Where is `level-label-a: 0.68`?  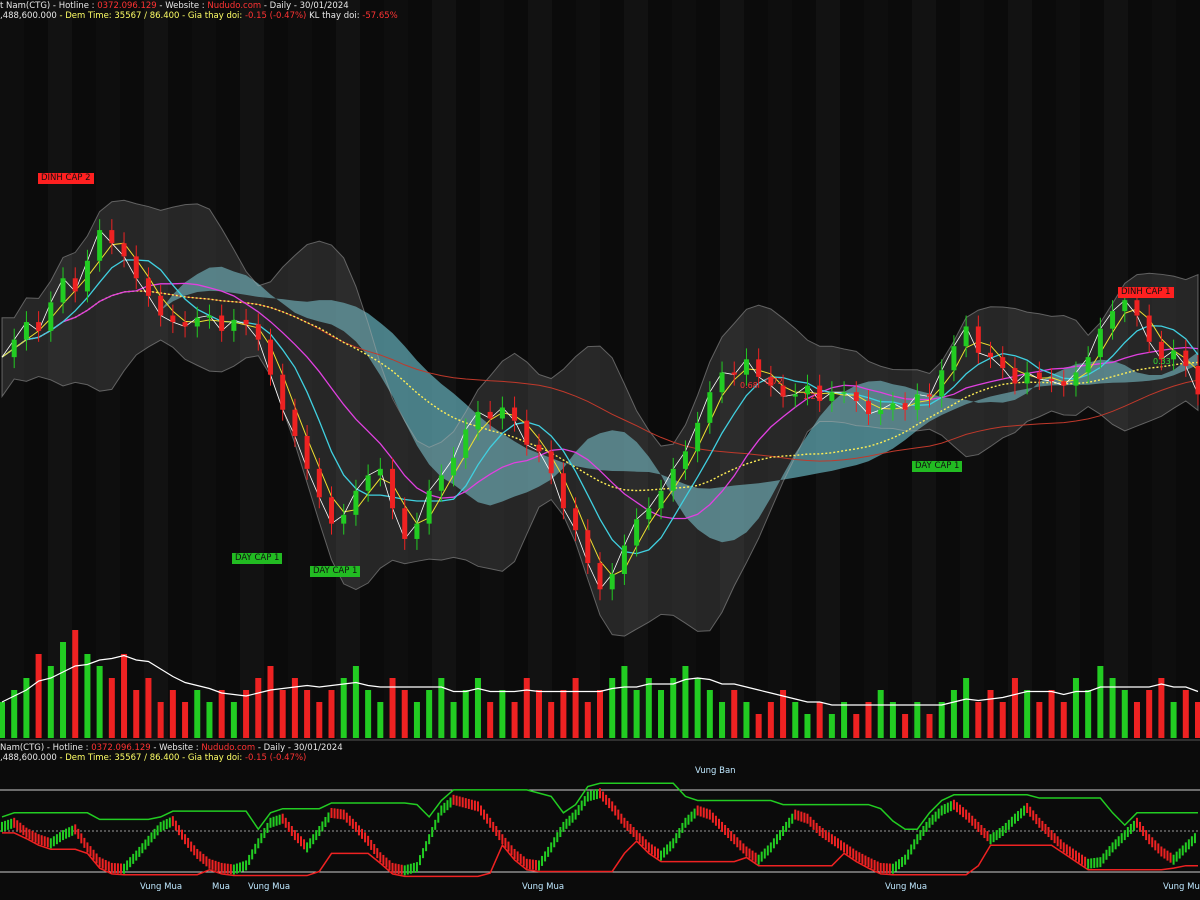
level-label-a: 0.68 is located at coordinates (749, 385).